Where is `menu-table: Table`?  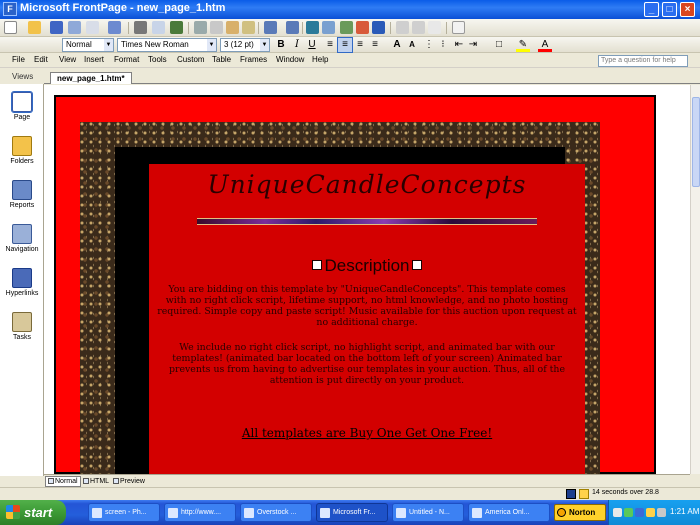
menu-table: Table is located at coordinates (221, 59).